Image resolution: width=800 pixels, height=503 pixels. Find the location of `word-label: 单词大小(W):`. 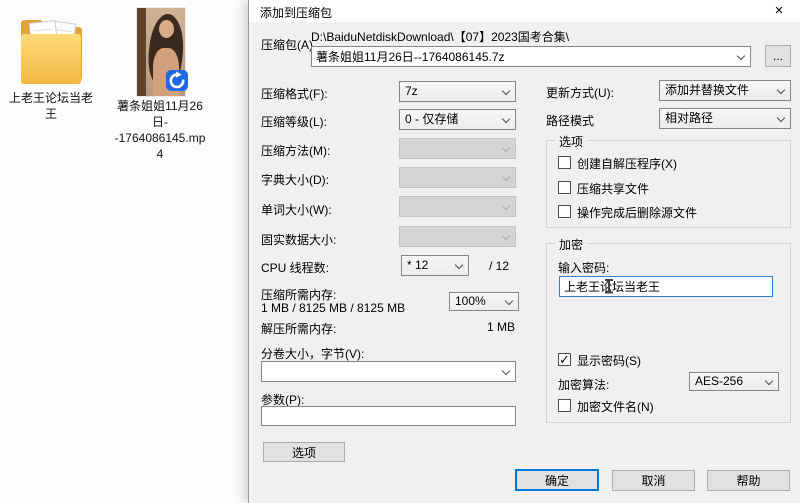

word-label: 单词大小(W): is located at coordinates (296, 210).